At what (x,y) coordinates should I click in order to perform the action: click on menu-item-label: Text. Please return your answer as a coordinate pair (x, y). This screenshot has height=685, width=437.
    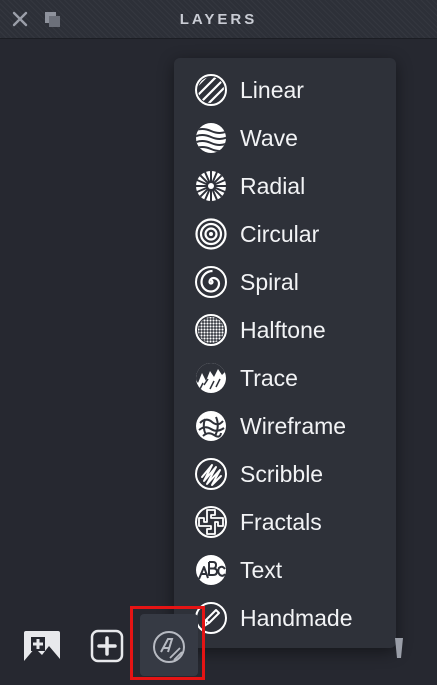
    Looking at the image, I should click on (261, 570).